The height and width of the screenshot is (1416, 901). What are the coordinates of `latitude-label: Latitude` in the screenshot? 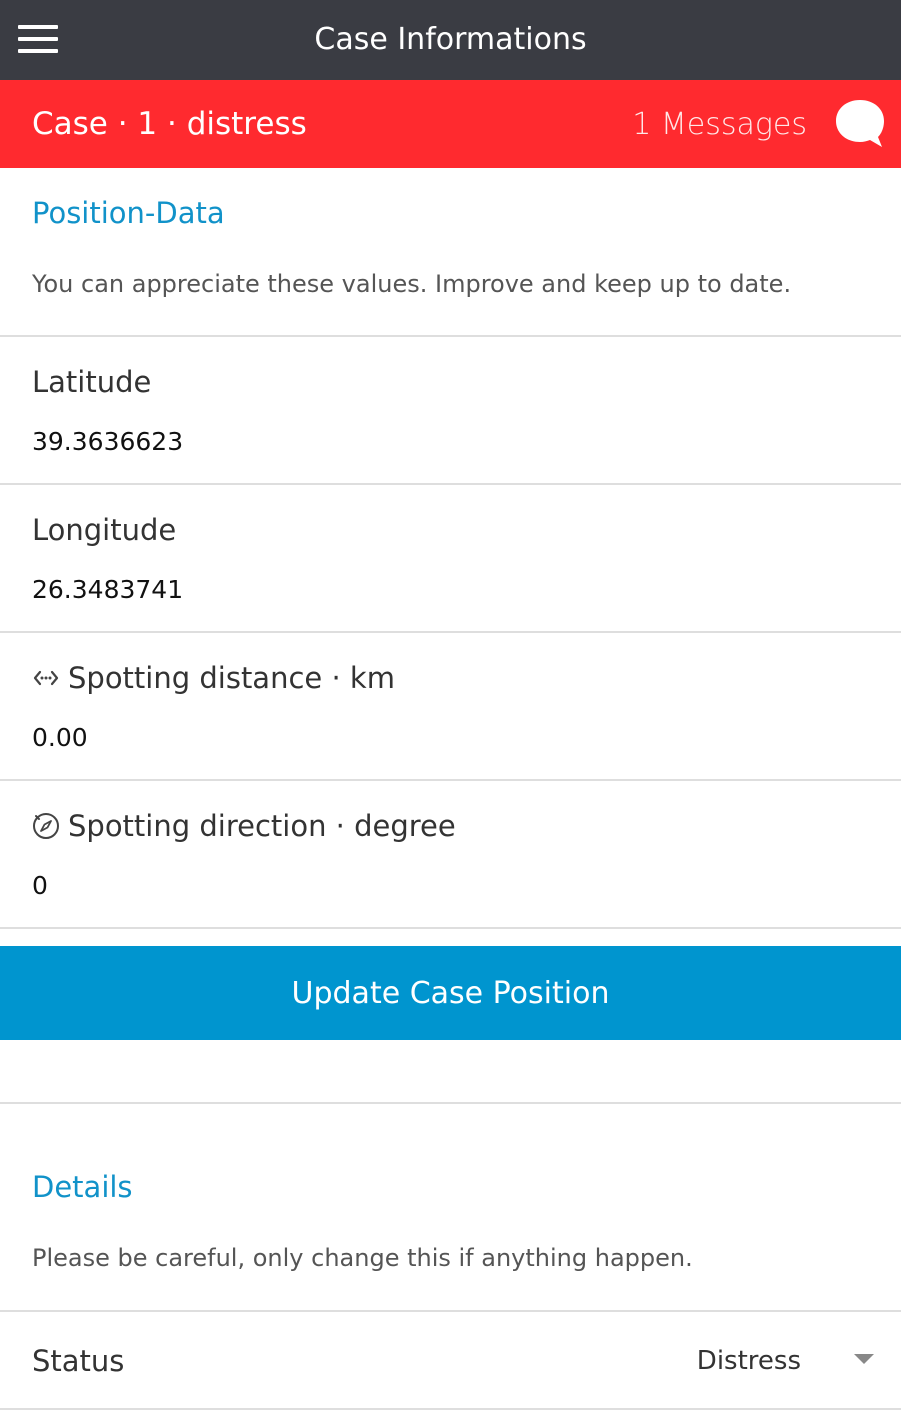 It's located at (92, 382).